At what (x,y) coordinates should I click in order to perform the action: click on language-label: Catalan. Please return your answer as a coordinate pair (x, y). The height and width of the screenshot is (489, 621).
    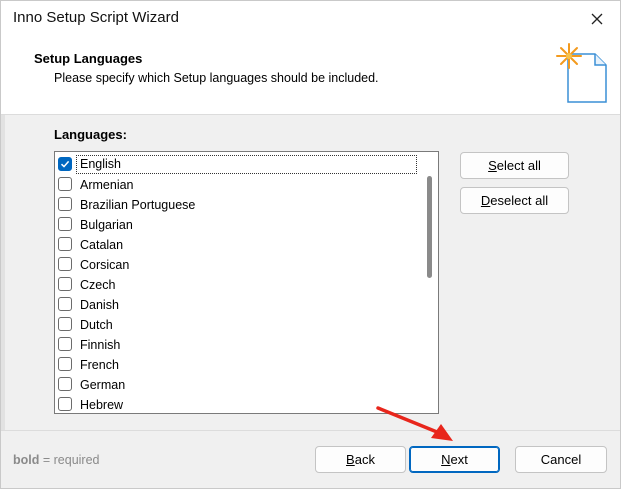
    Looking at the image, I should click on (102, 244).